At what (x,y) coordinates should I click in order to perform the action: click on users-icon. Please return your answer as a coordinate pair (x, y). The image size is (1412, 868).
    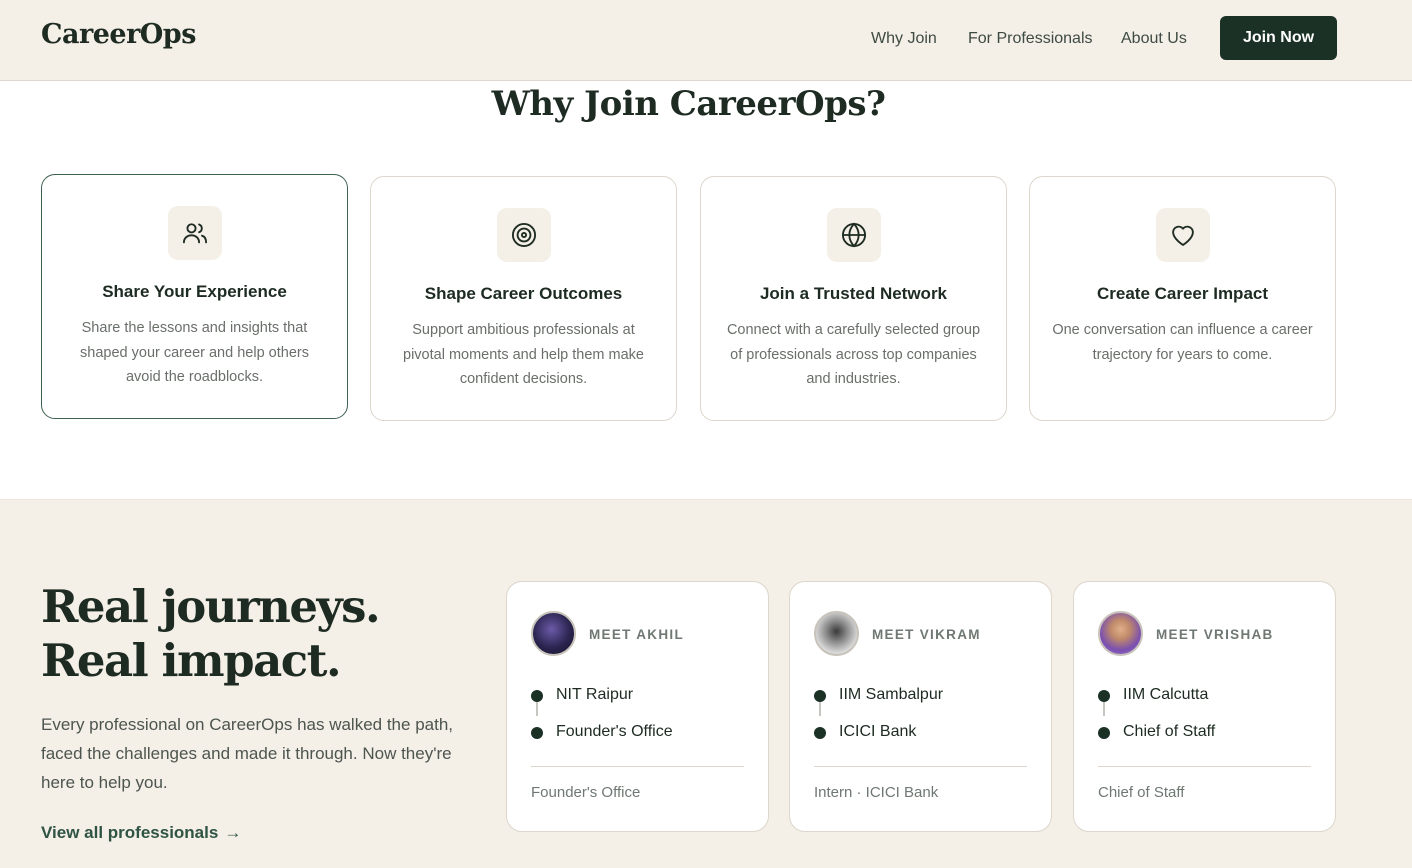
    Looking at the image, I should click on (195, 233).